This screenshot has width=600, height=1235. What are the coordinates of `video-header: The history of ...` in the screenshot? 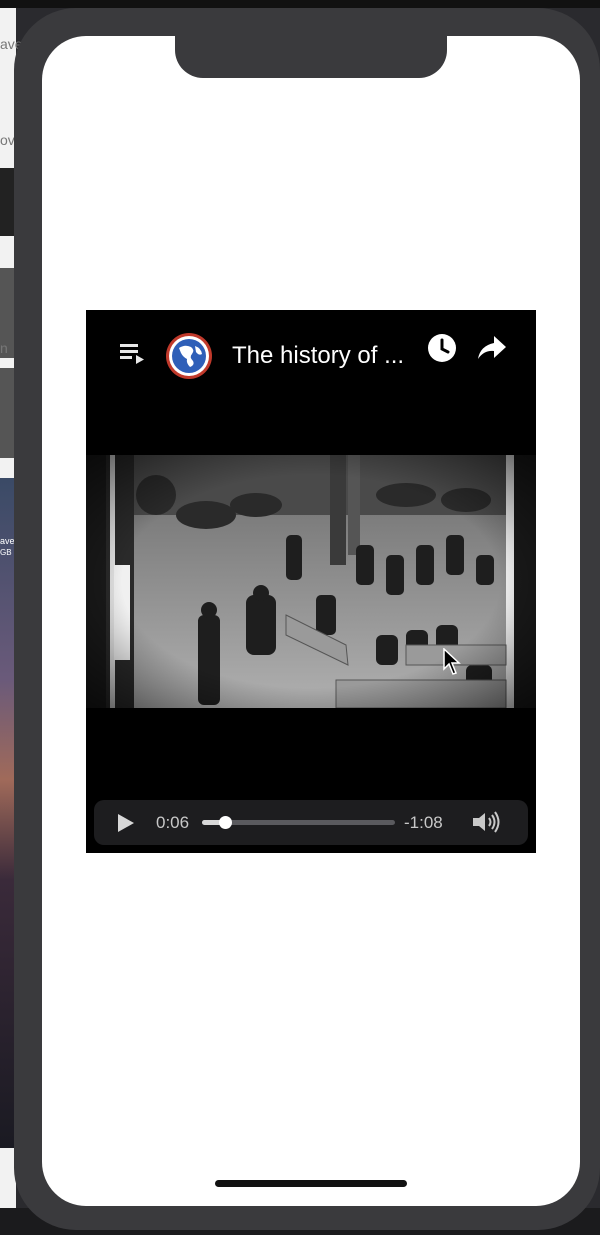 It's located at (311, 355).